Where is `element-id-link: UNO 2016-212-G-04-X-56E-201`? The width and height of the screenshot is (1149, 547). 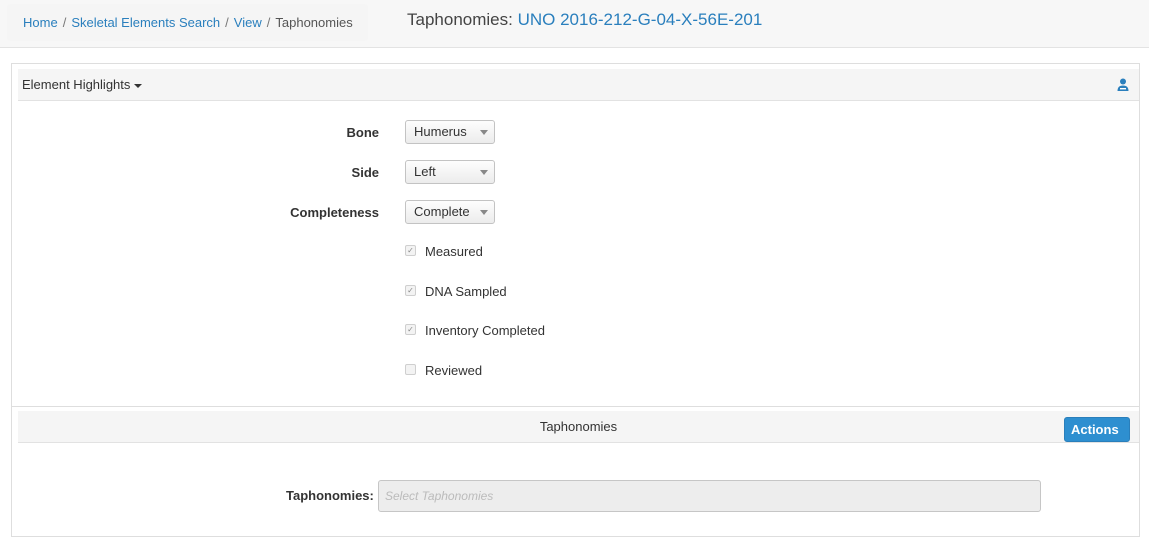
element-id-link: UNO 2016-212-G-04-X-56E-201 is located at coordinates (640, 19).